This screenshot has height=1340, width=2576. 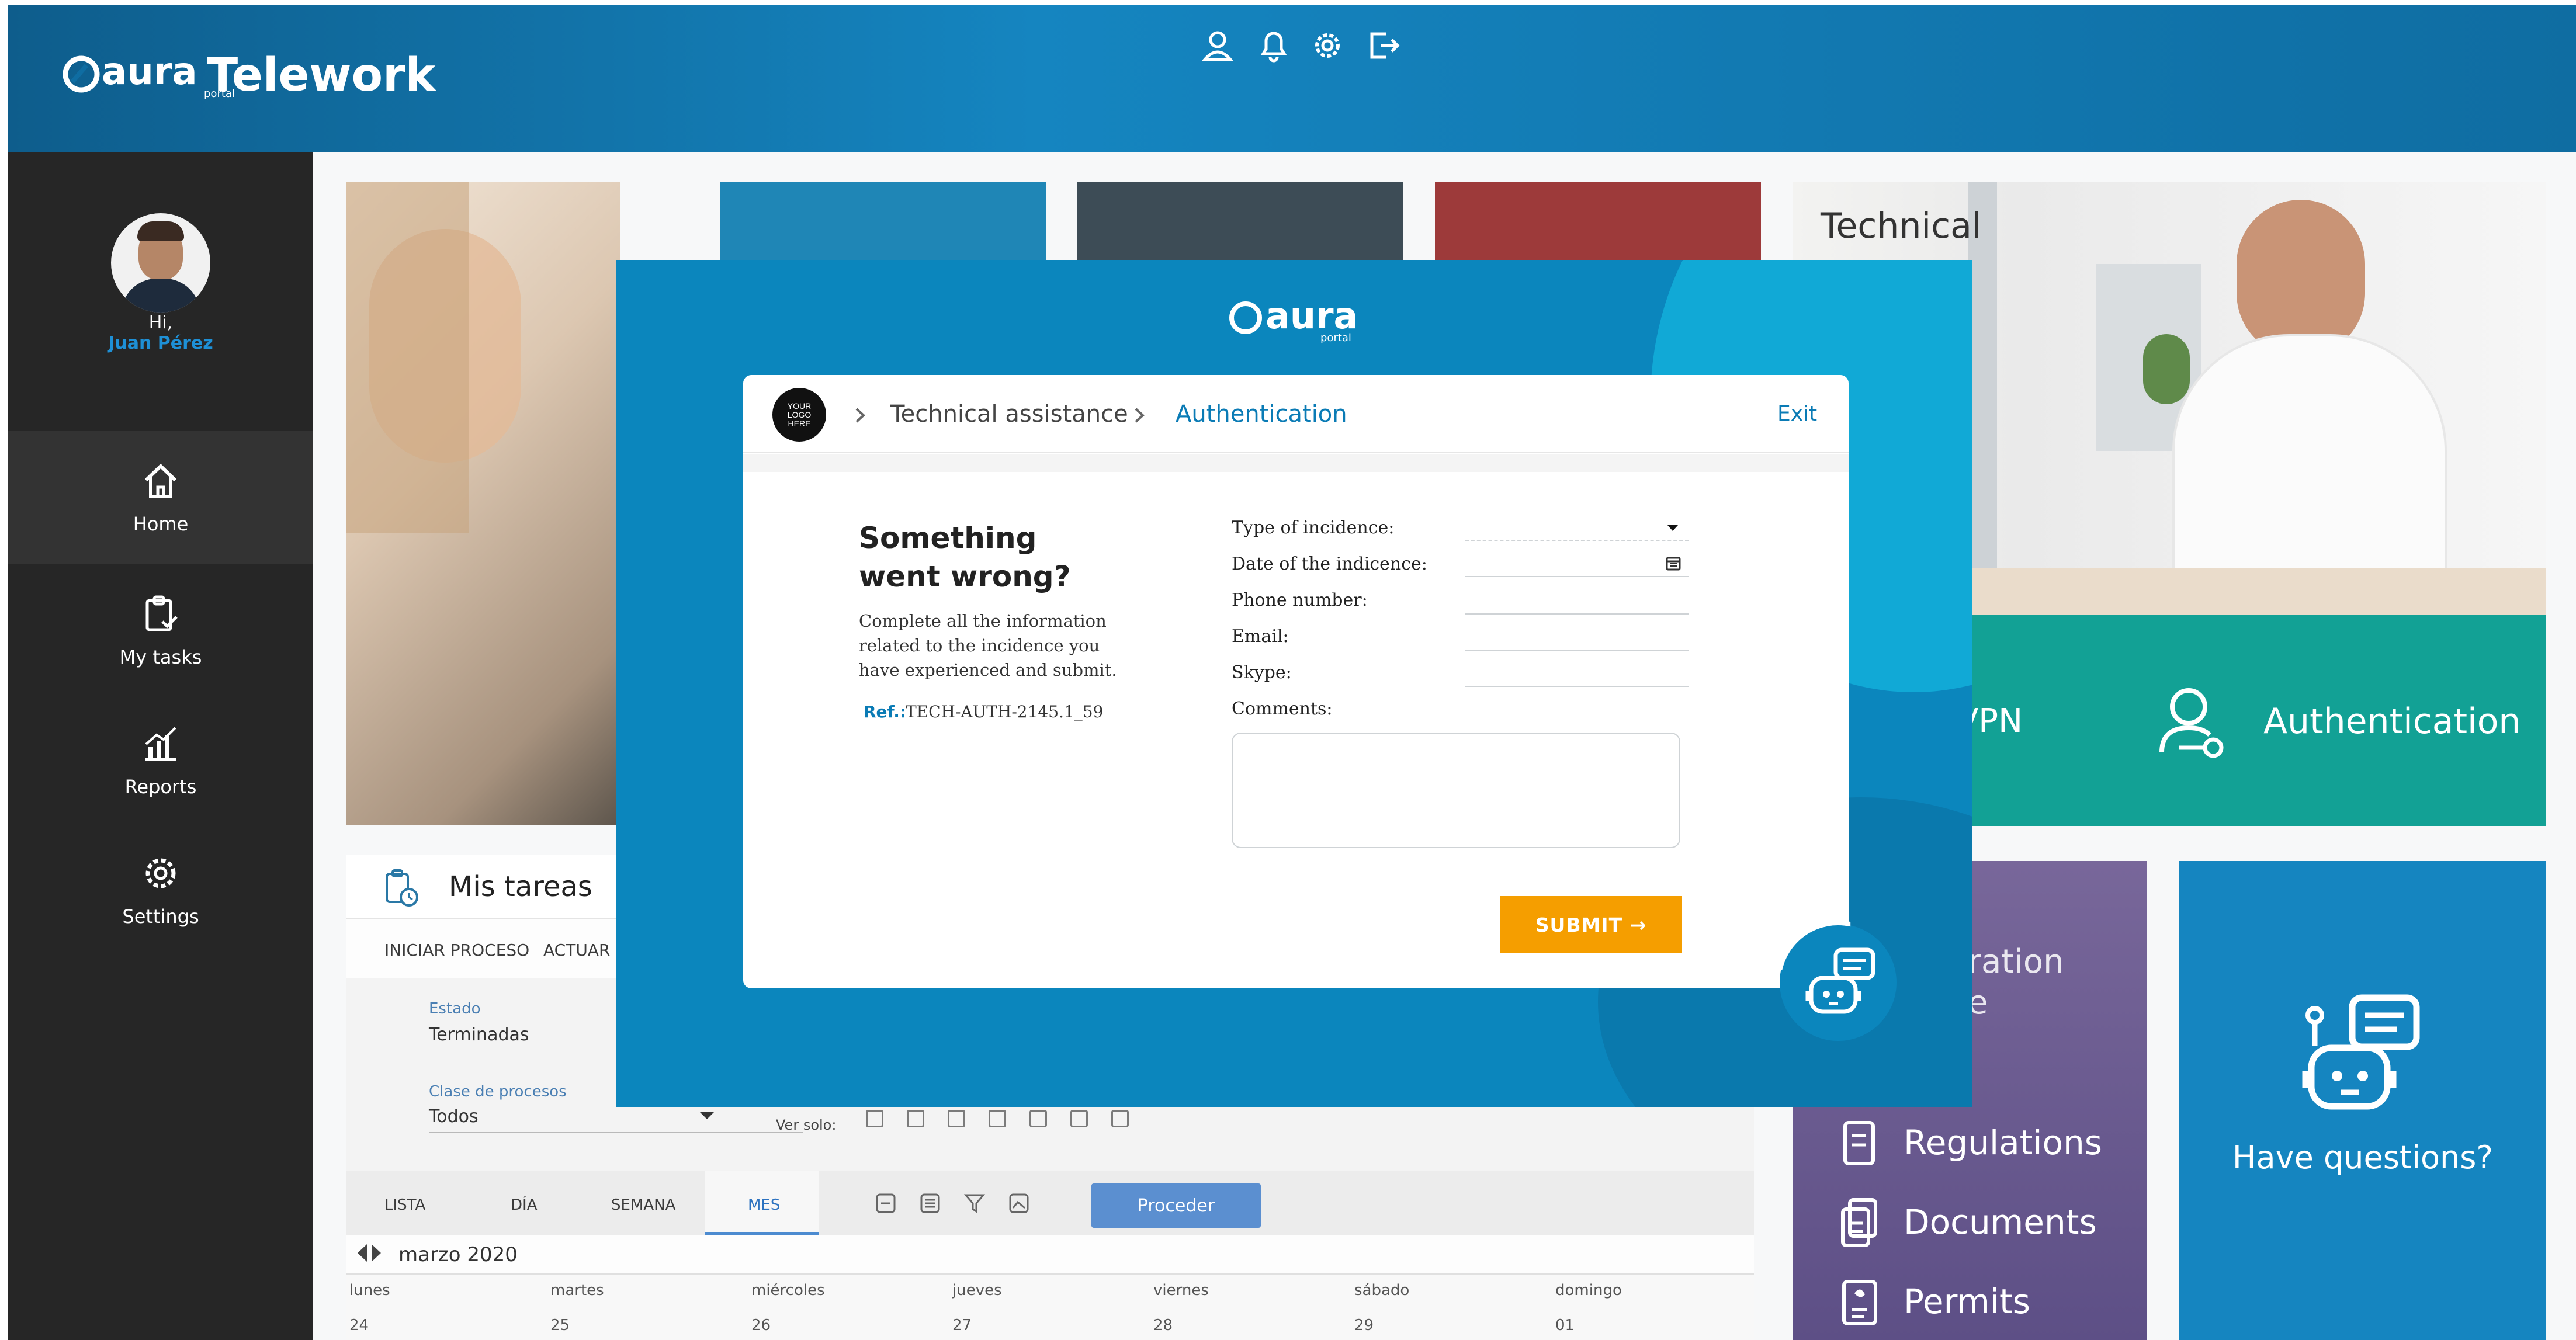 I want to click on comments-textarea, so click(x=1456, y=790).